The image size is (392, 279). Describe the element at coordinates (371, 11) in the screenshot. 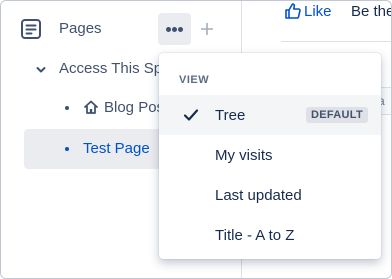

I see `like-info-text: Be the` at that location.